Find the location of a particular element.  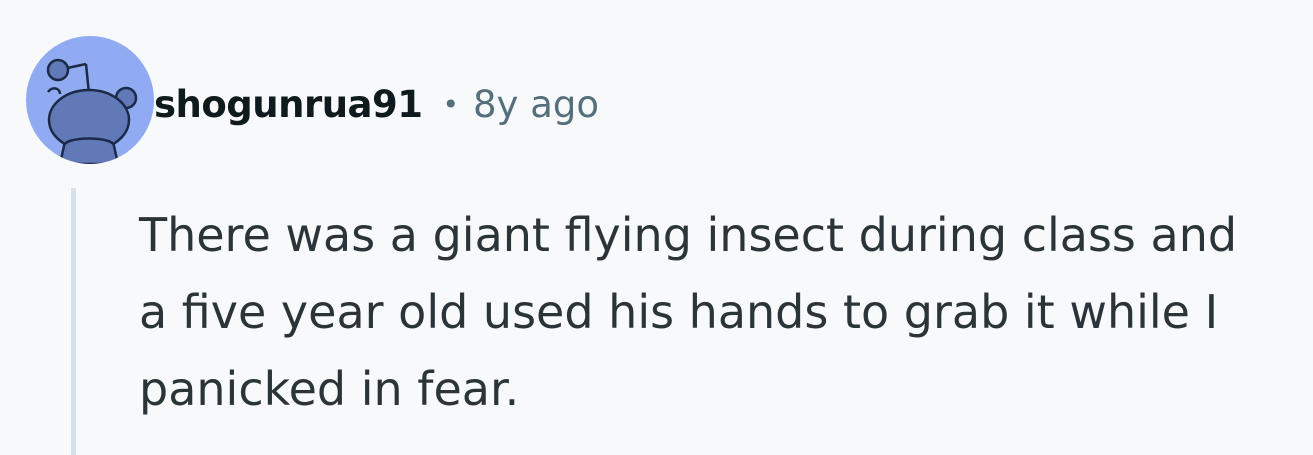

comment-meta: shogunrua91 • 8y ago is located at coordinates (376, 104).